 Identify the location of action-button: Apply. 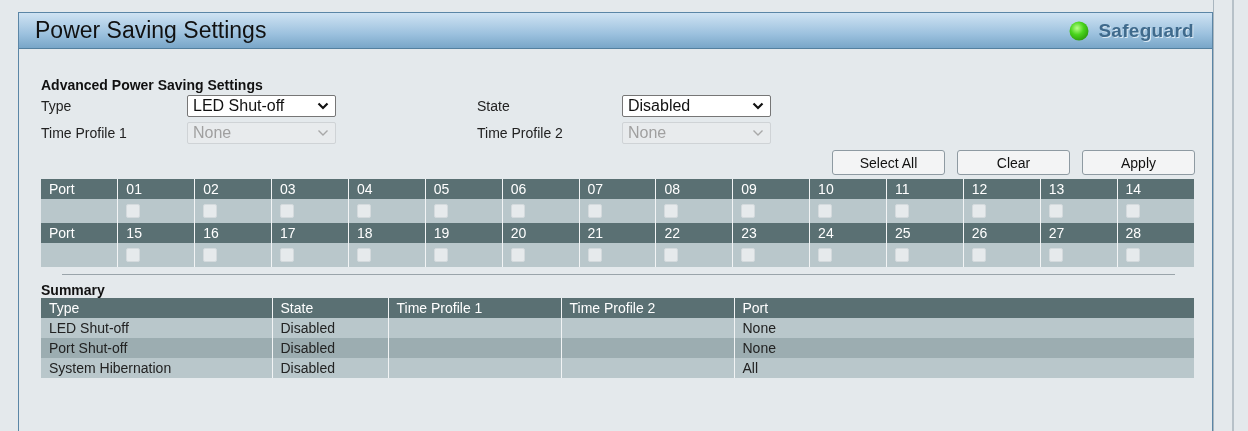
(1138, 162).